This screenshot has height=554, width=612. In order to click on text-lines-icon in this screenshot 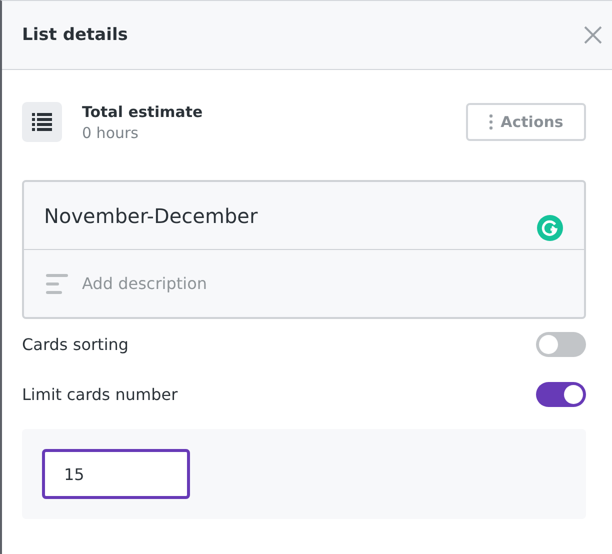, I will do `click(57, 283)`.